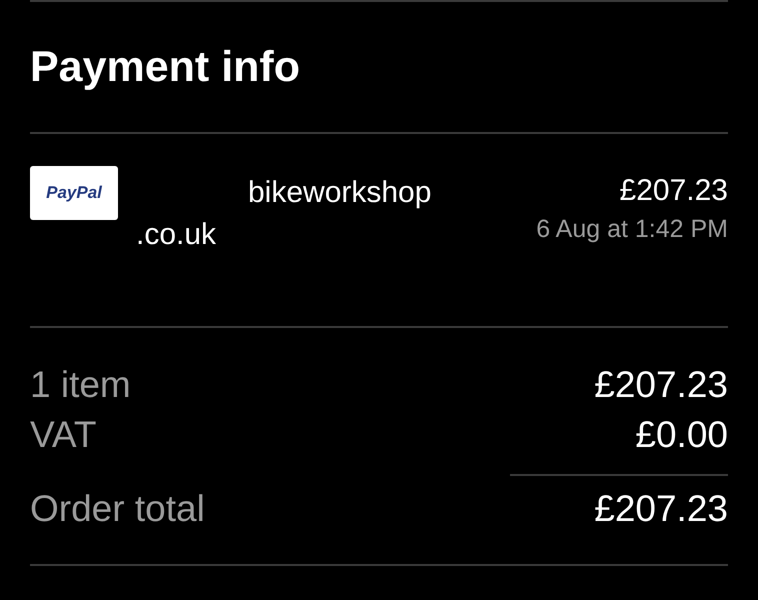  Describe the element at coordinates (74, 193) in the screenshot. I see `payment-logo: PayPal` at that location.